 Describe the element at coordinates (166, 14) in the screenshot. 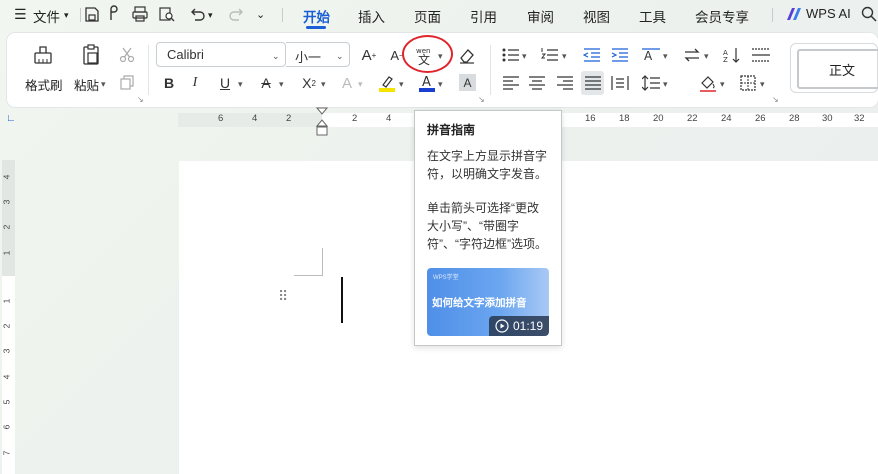

I see `print-preview-icon` at that location.